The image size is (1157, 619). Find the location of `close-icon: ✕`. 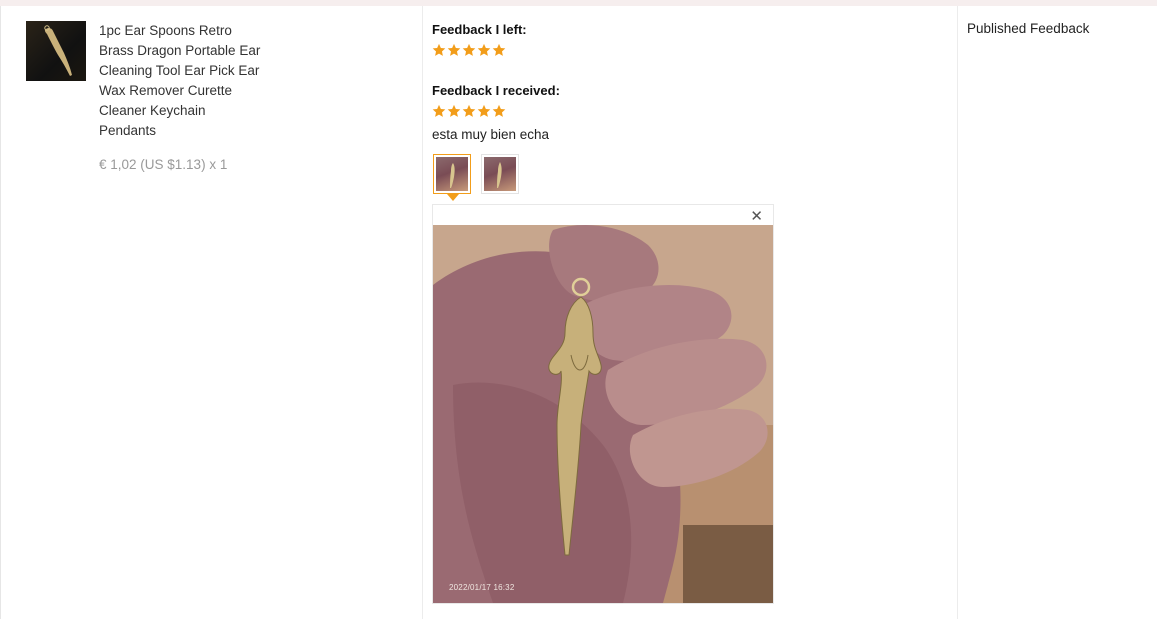

close-icon: ✕ is located at coordinates (756, 217).